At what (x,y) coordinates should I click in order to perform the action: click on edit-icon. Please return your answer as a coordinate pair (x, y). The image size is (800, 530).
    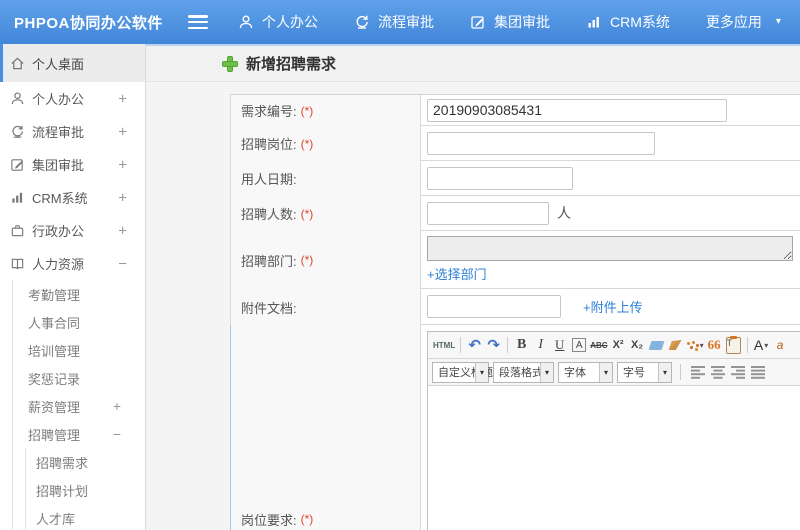
    Looking at the image, I should click on (17, 164).